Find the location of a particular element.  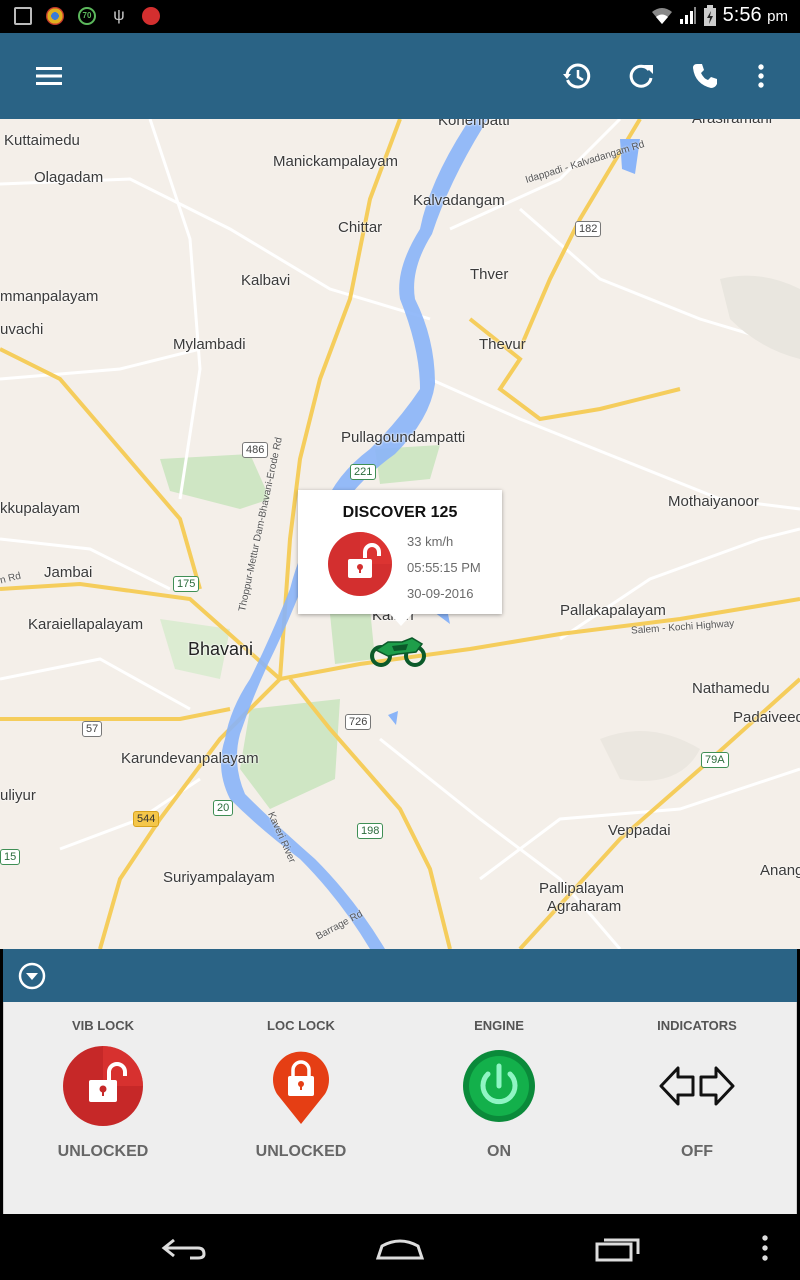

control-label: INDICATORS is located at coordinates (697, 1025).